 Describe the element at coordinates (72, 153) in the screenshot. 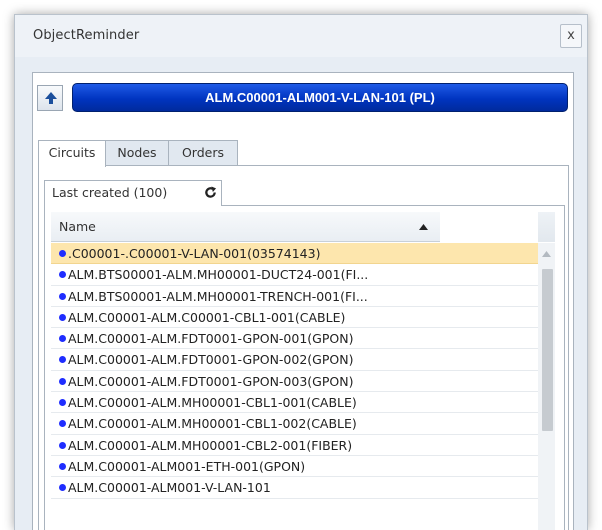

I see `tab-circuits: Circuits` at that location.